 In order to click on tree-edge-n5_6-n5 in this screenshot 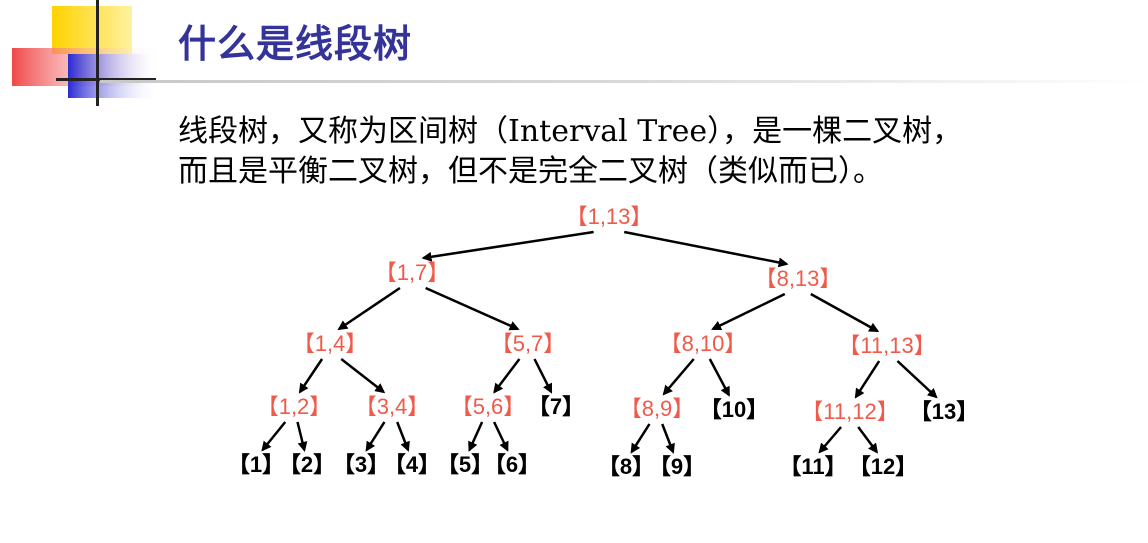, I will do `click(476, 436)`.